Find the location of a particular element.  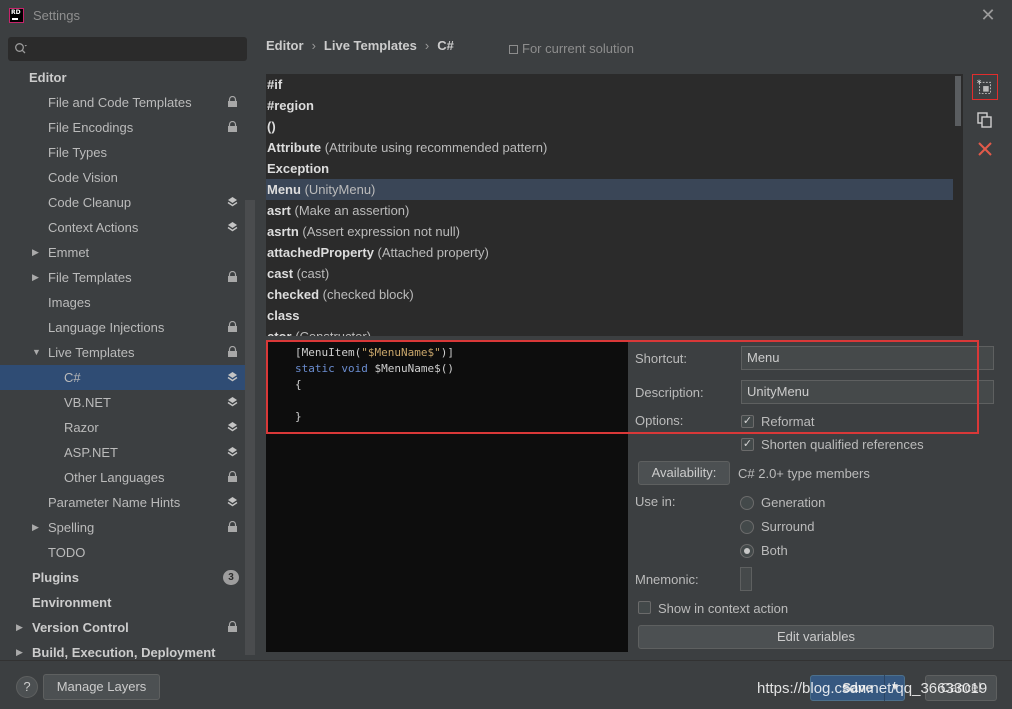

sidebar-item: ▼ Live Templates is located at coordinates (127, 352).